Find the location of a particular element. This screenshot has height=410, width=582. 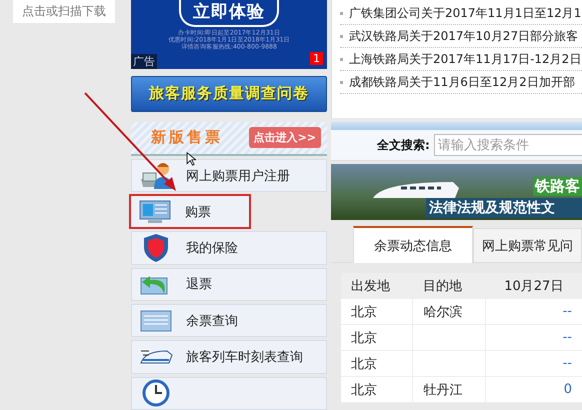

menu-label: 购票 is located at coordinates (198, 212).